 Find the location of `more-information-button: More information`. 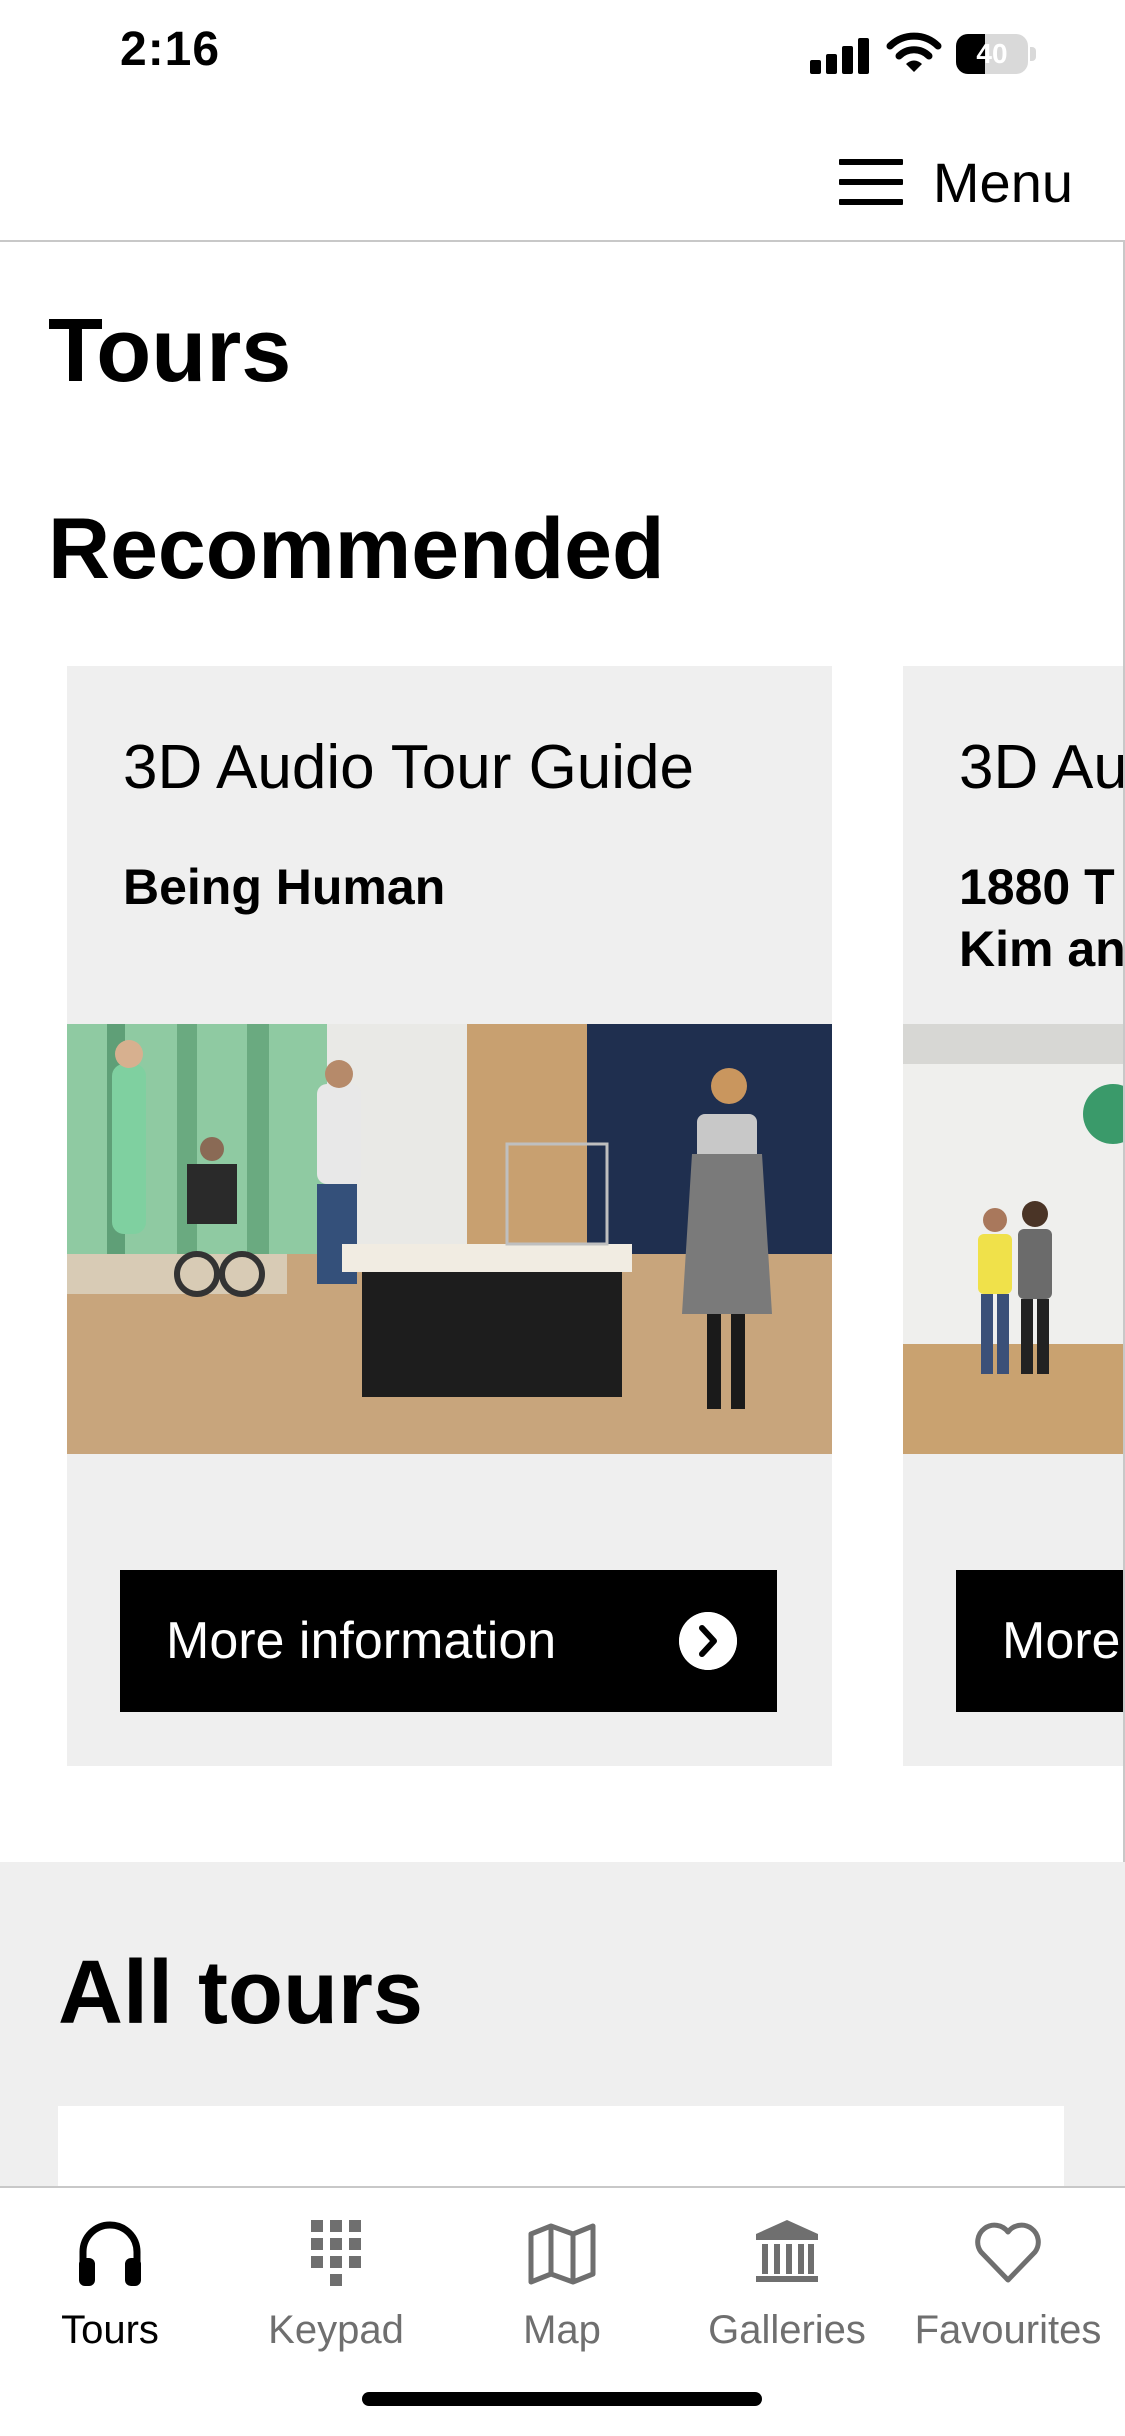

more-information-button: More information is located at coordinates (448, 1641).